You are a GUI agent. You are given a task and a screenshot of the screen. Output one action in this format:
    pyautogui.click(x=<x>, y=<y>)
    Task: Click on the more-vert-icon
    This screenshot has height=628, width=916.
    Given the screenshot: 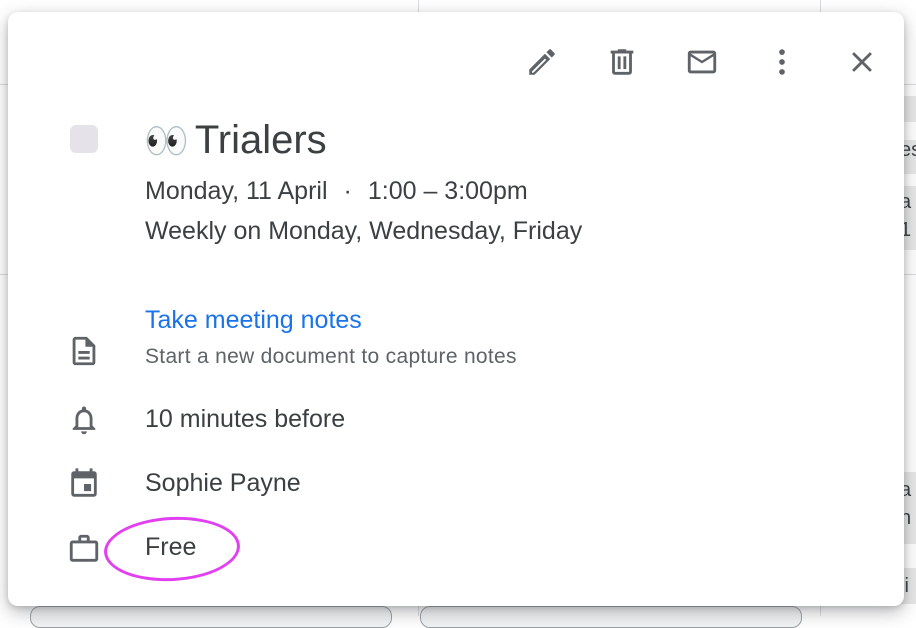 What is the action you would take?
    pyautogui.click(x=782, y=62)
    